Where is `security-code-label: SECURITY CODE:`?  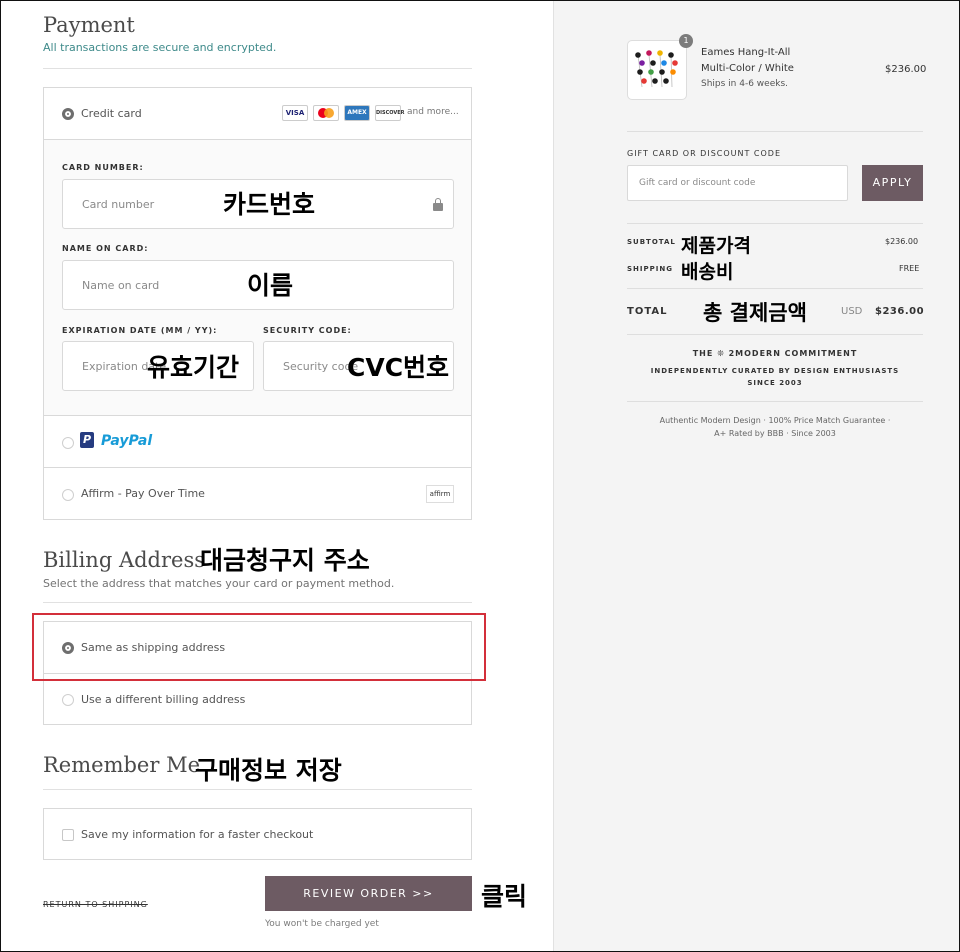
security-code-label: SECURITY CODE: is located at coordinates (307, 330).